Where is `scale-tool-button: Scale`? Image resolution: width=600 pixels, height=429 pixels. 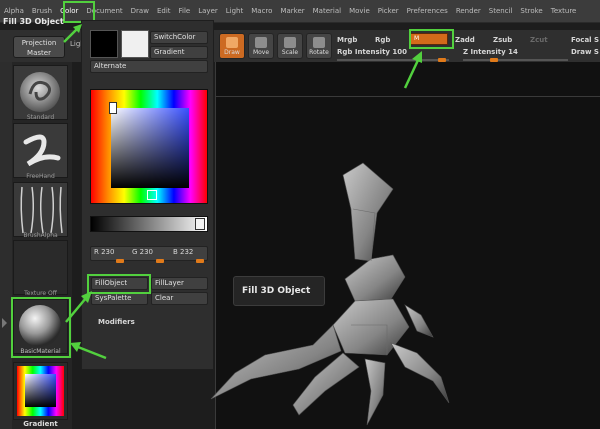 scale-tool-button: Scale is located at coordinates (290, 46).